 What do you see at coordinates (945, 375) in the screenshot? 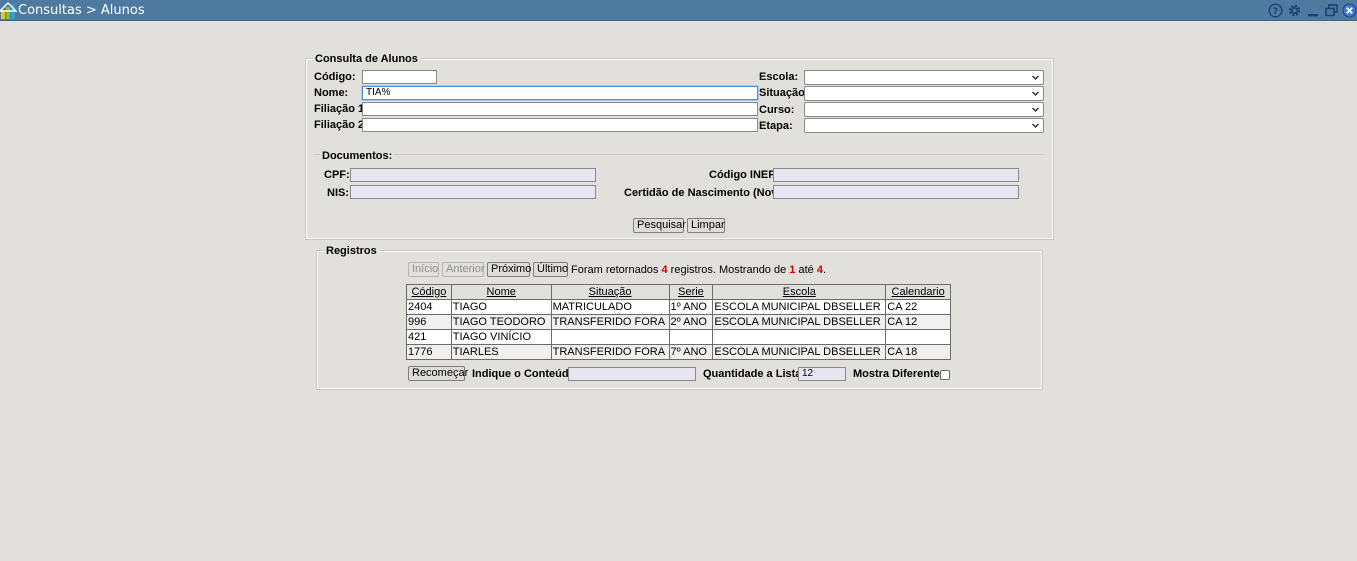
I see `mostra-diferentes-checkbox` at bounding box center [945, 375].